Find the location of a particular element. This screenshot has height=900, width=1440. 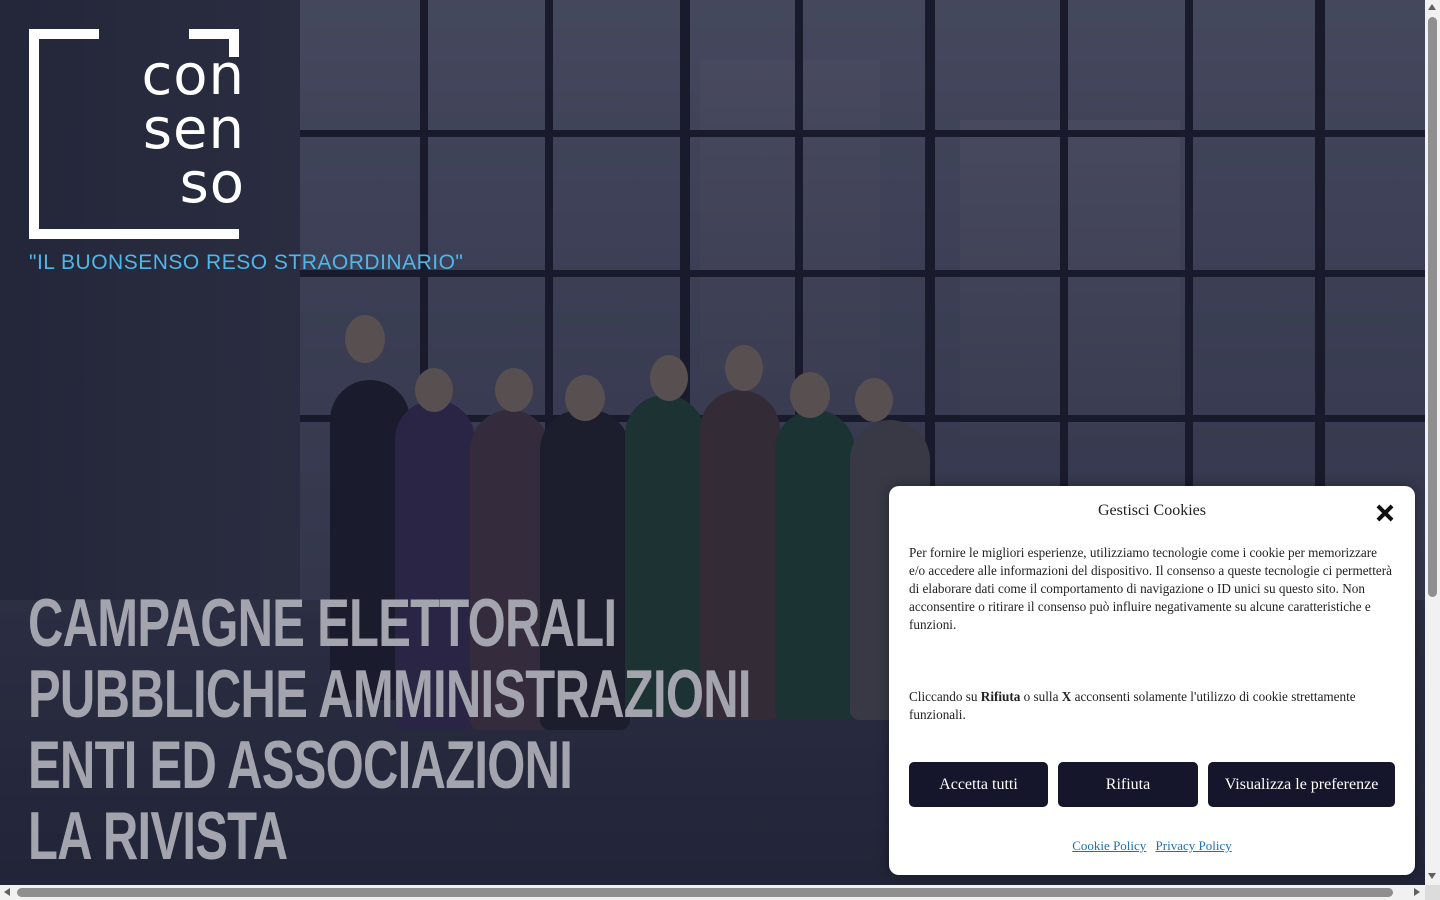

site-tagline: "IL BUONSENSO RESO STRAORDINARIO" is located at coordinates (246, 262).